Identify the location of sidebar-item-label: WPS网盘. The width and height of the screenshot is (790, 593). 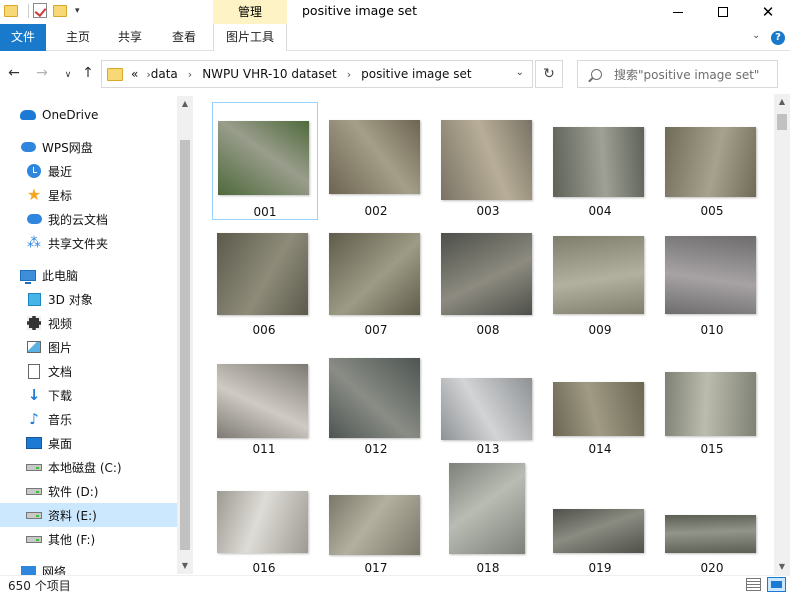
(67, 147).